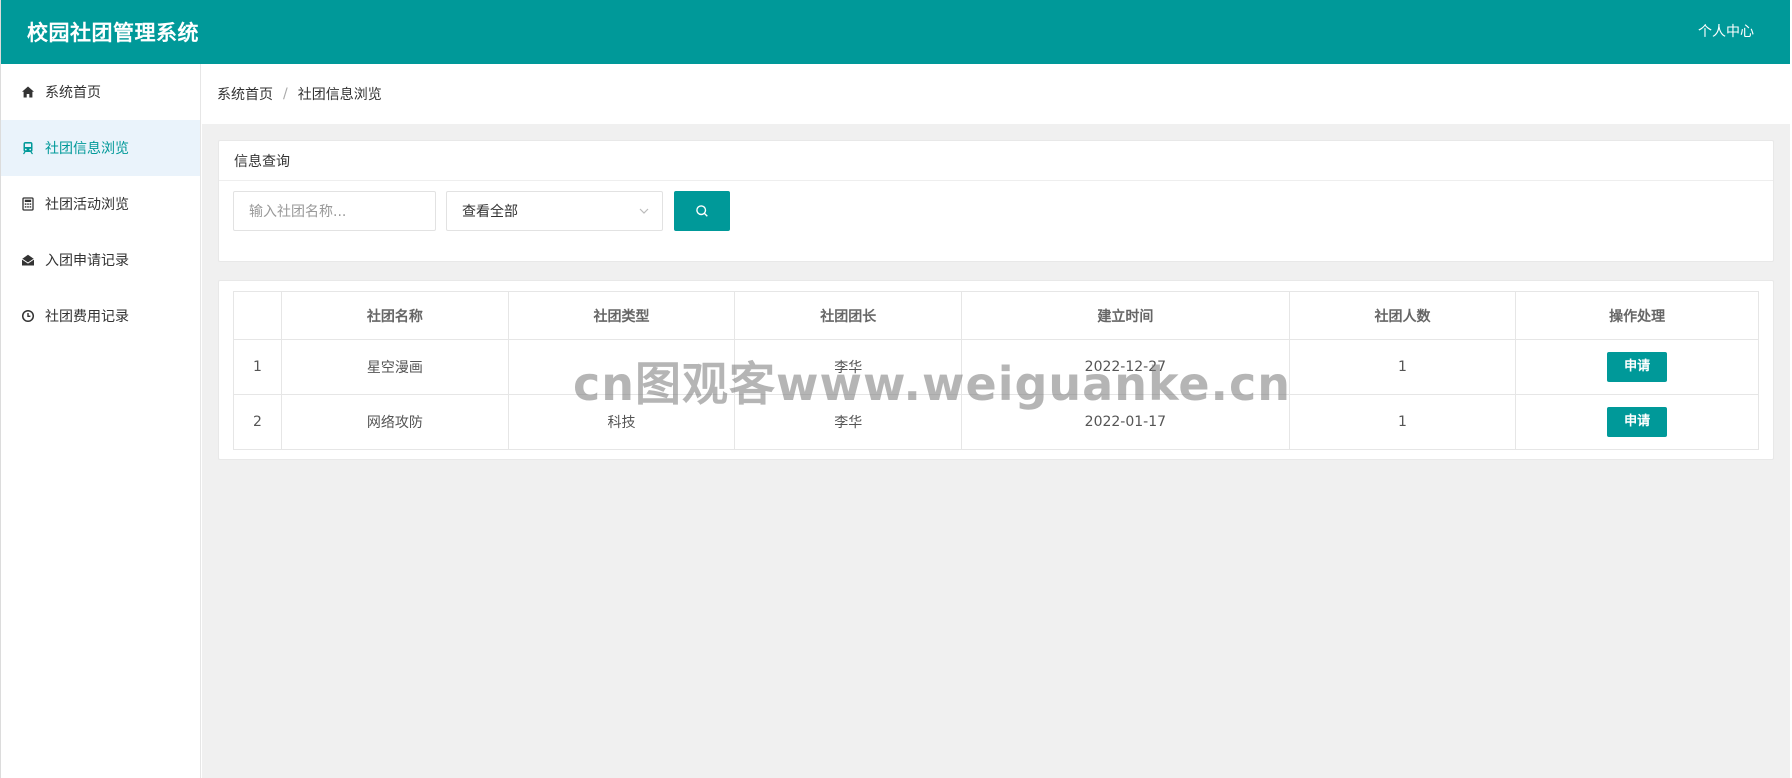 The width and height of the screenshot is (1792, 778). Describe the element at coordinates (28, 316) in the screenshot. I see `clock-icon` at that location.